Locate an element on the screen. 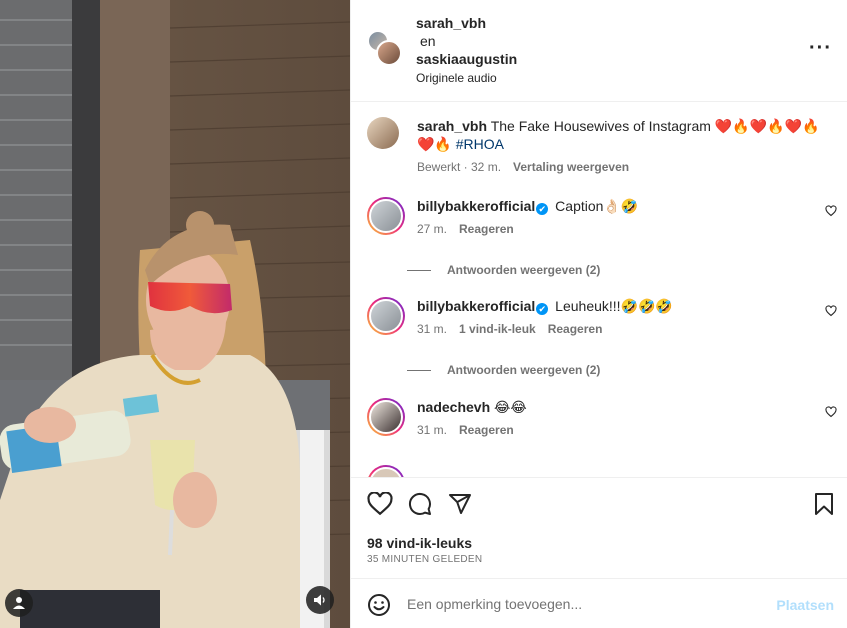 The width and height of the screenshot is (847, 628). bookmark-icon is located at coordinates (824, 504).